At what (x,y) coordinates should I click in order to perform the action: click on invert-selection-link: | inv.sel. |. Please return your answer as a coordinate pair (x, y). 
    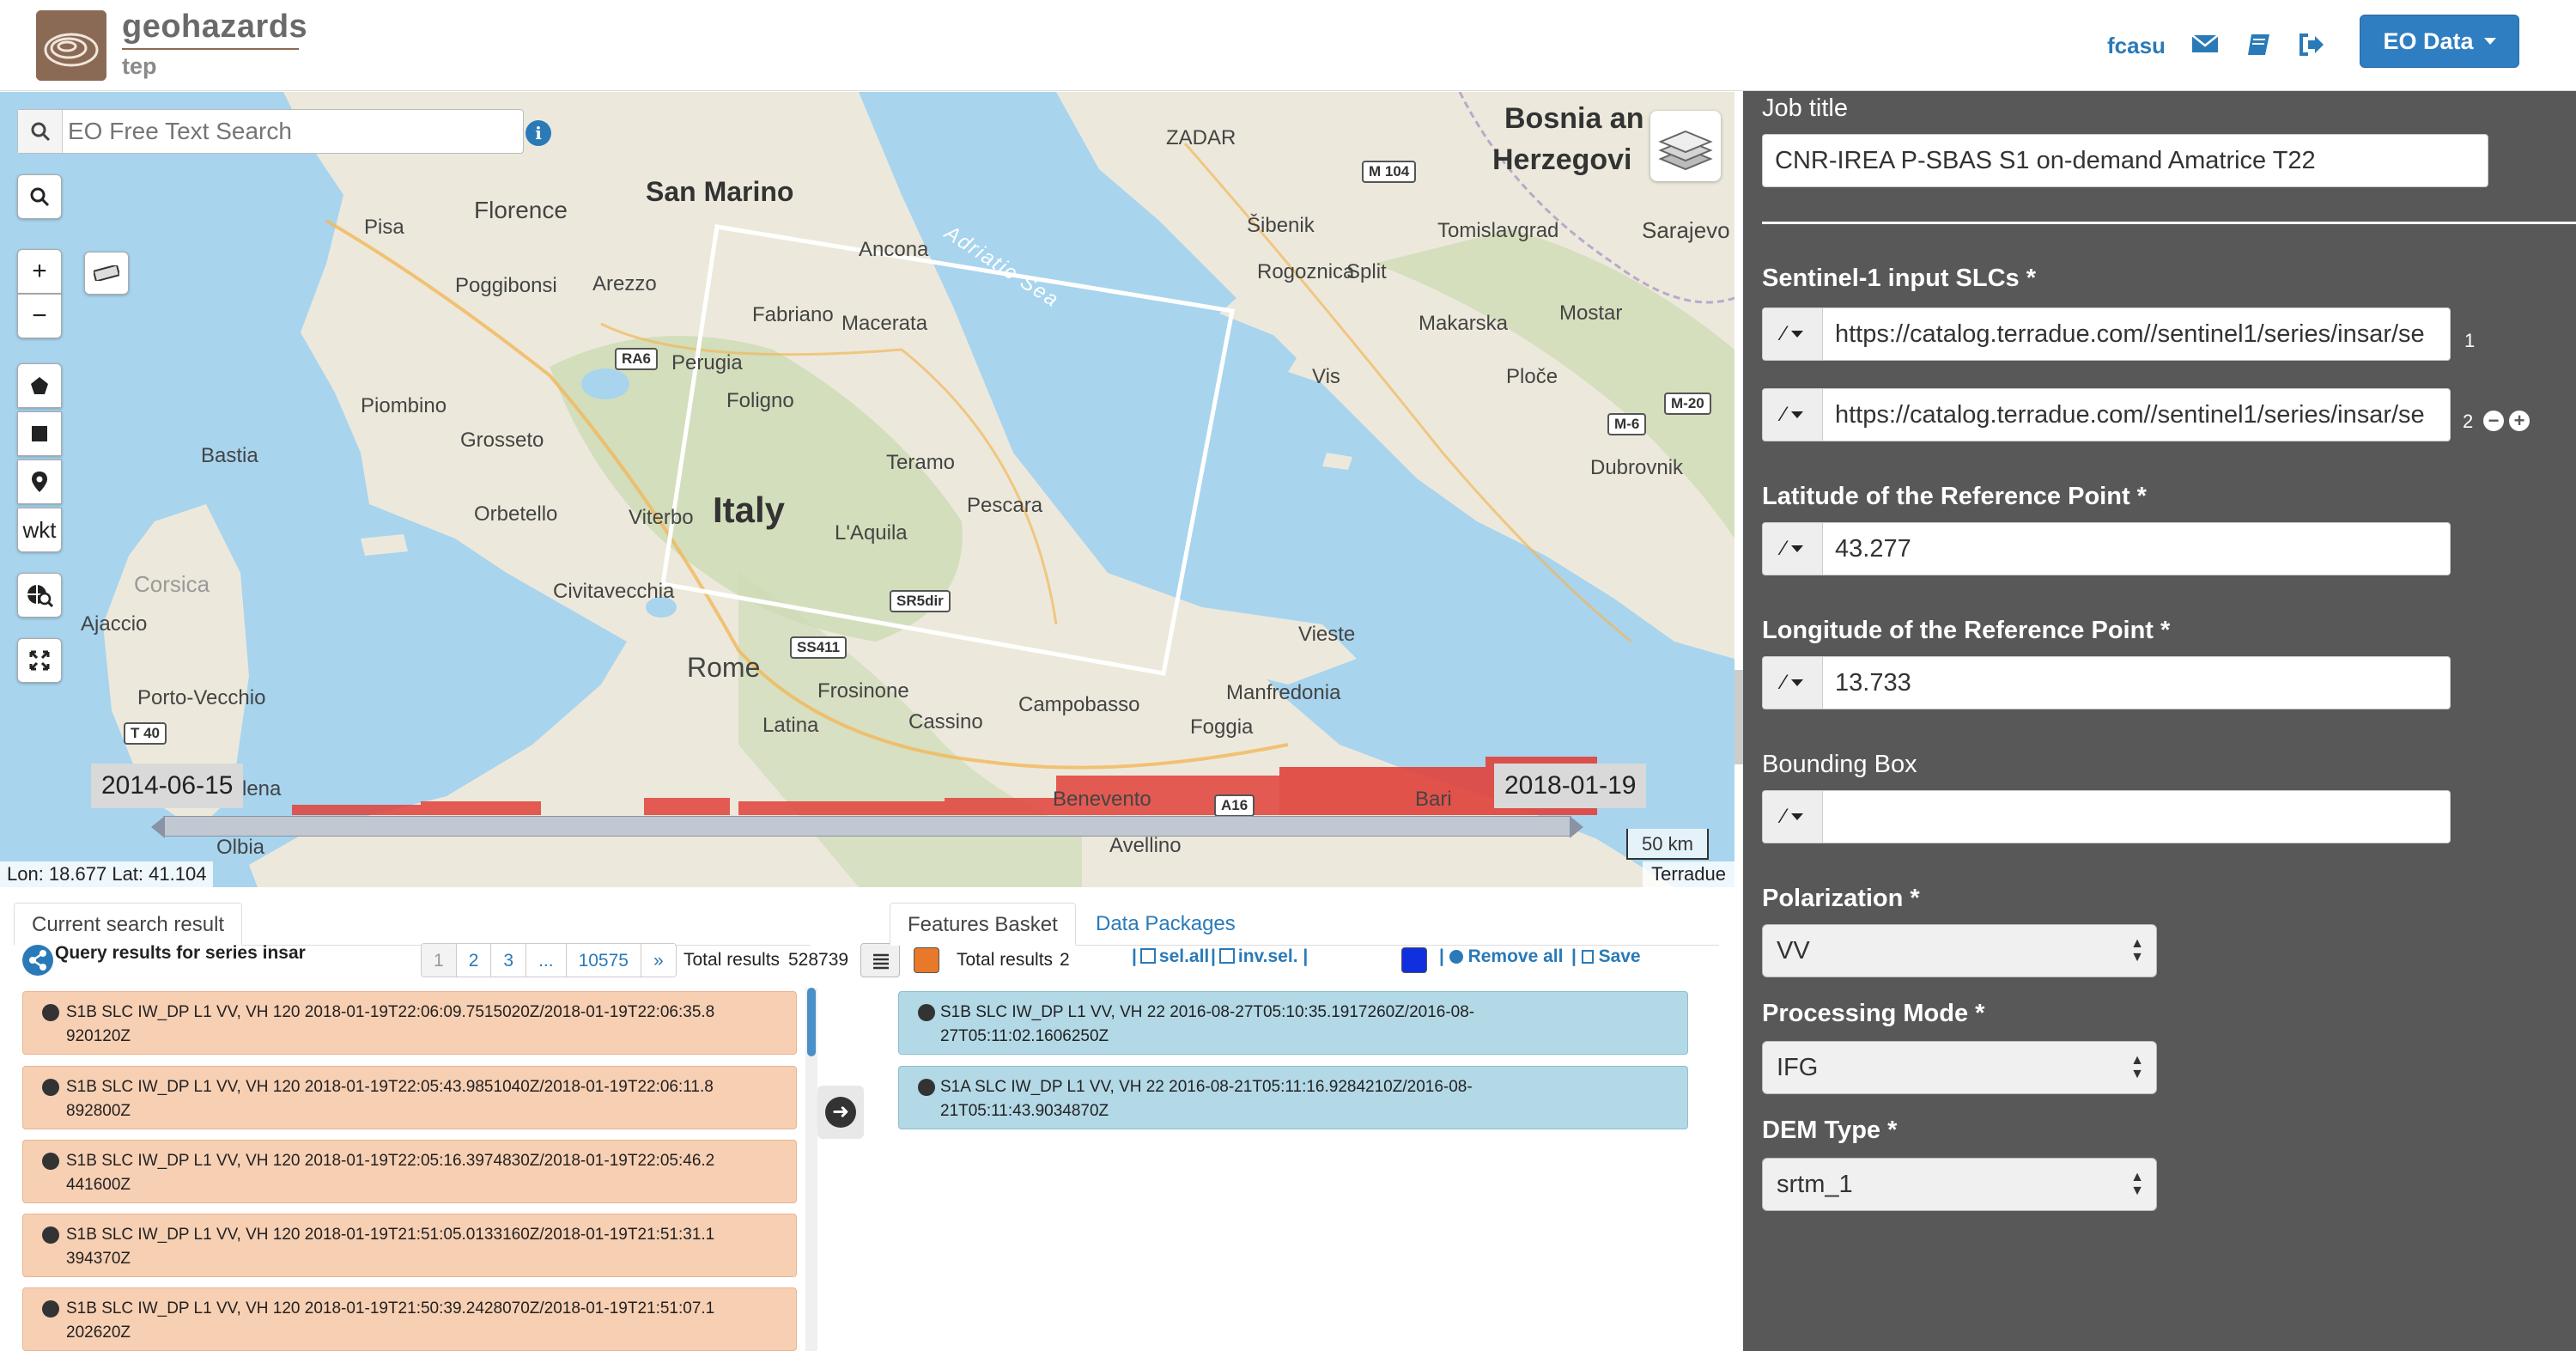
    Looking at the image, I should click on (1259, 956).